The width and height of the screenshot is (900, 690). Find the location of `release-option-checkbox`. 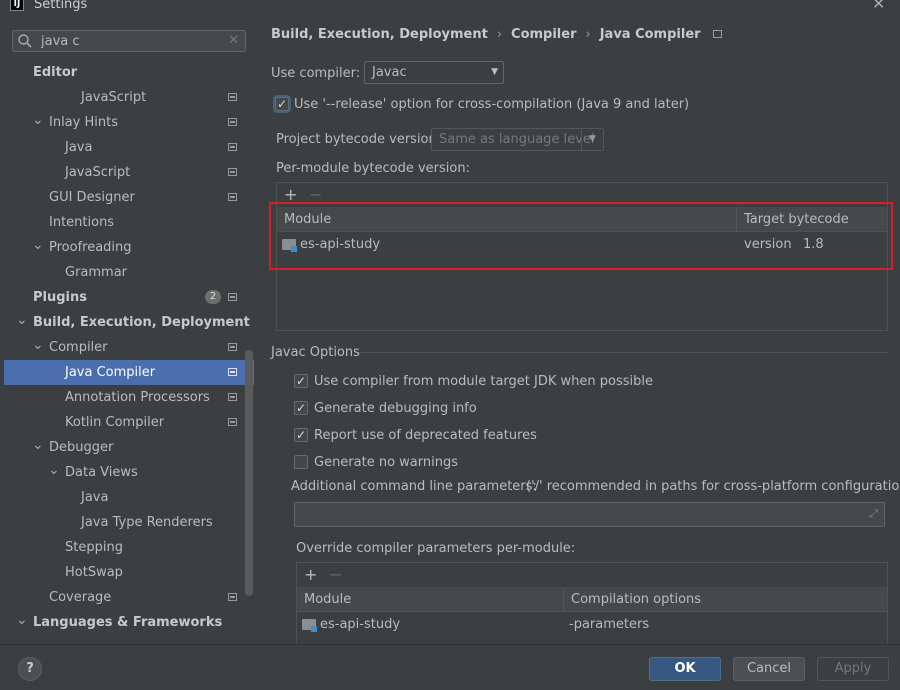

release-option-checkbox is located at coordinates (282, 104).